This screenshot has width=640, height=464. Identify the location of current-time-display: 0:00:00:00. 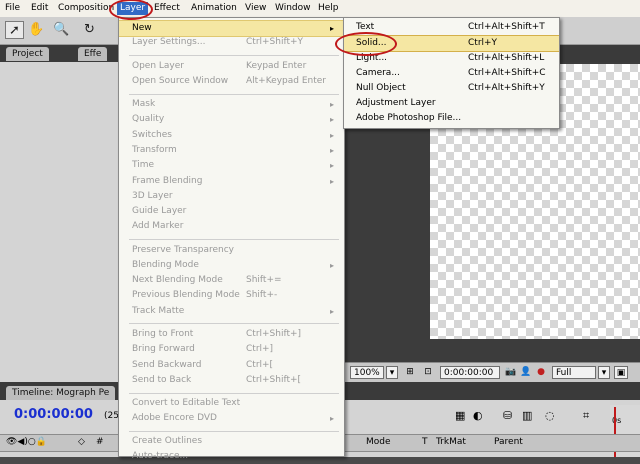
(470, 372).